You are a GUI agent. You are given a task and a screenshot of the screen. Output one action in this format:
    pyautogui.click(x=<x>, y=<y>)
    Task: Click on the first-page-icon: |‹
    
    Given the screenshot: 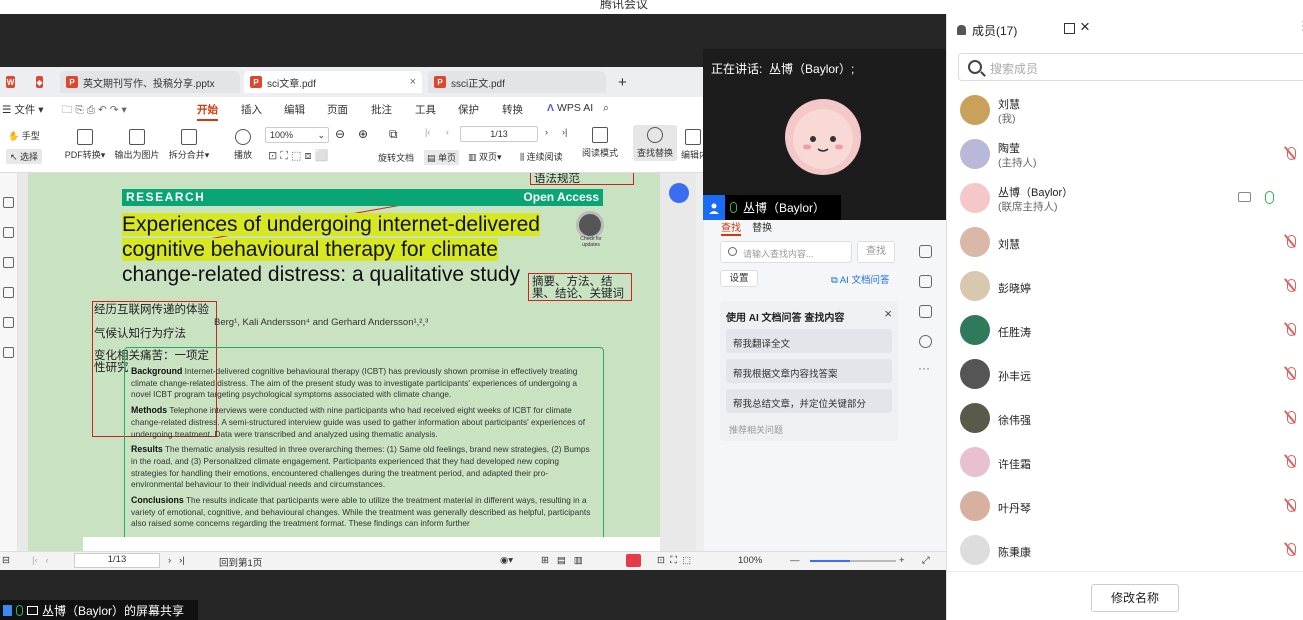 What is the action you would take?
    pyautogui.click(x=427, y=132)
    